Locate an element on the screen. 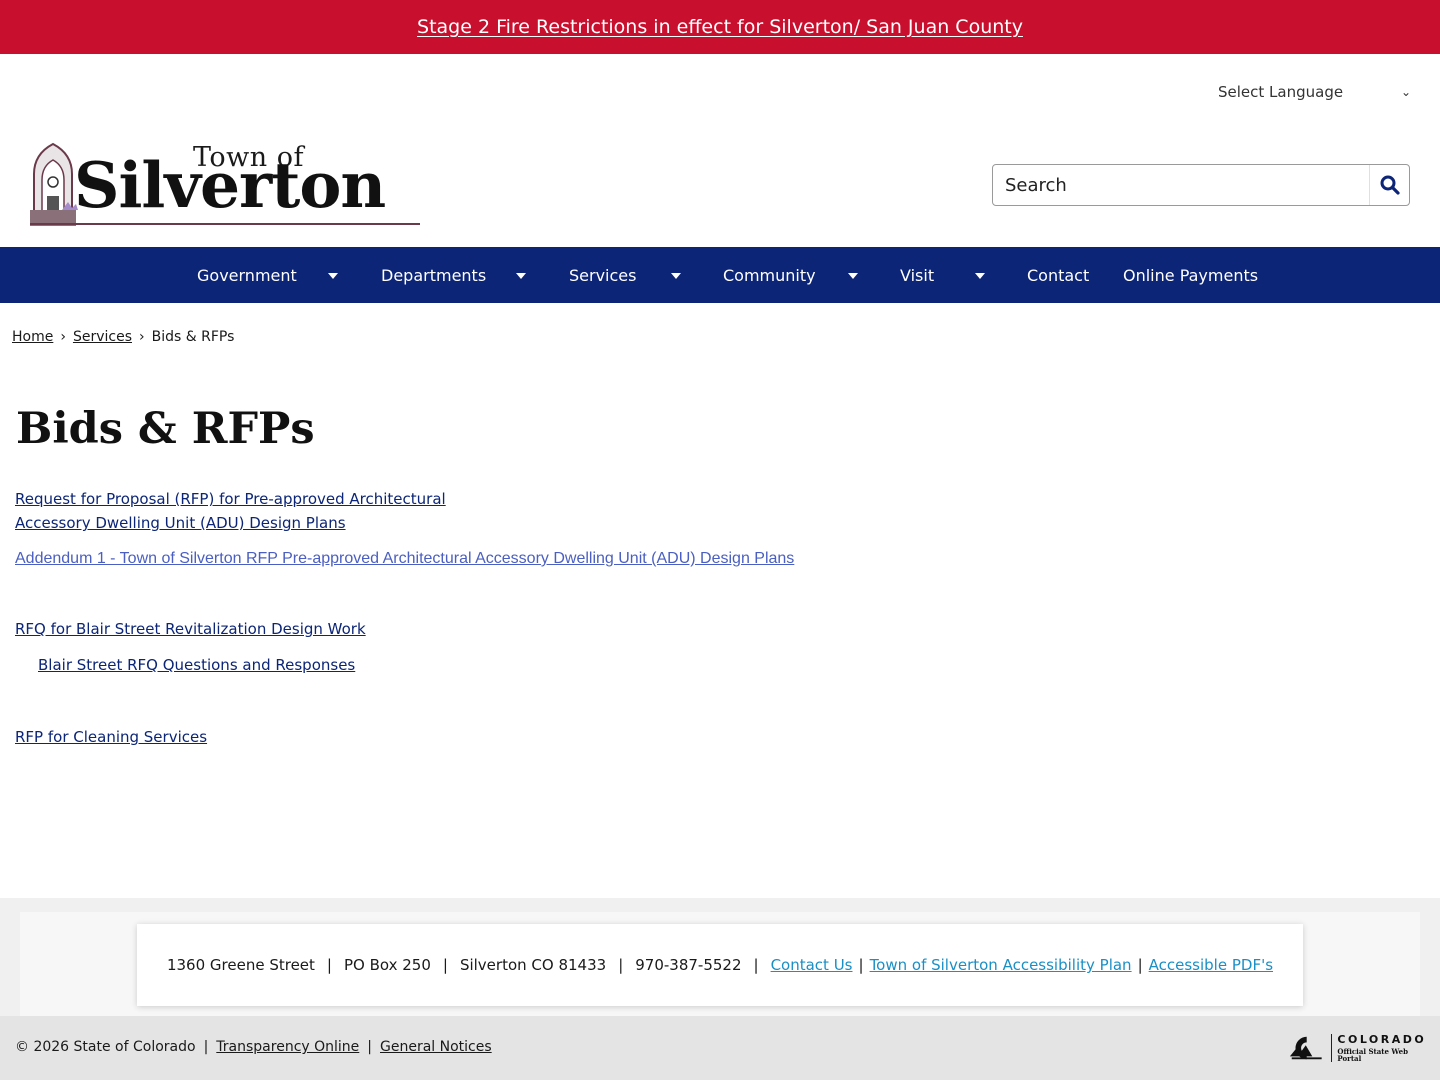  breadcrumb-current: Bids & RFPs is located at coordinates (193, 337).